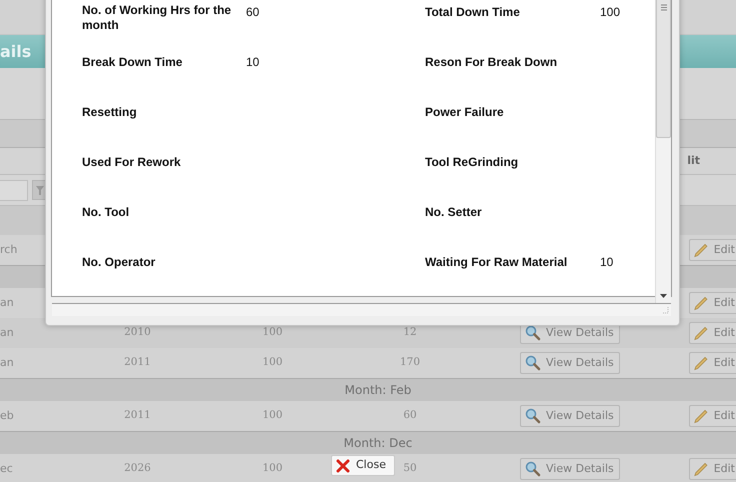  What do you see at coordinates (343, 465) in the screenshot?
I see `close-icon` at bounding box center [343, 465].